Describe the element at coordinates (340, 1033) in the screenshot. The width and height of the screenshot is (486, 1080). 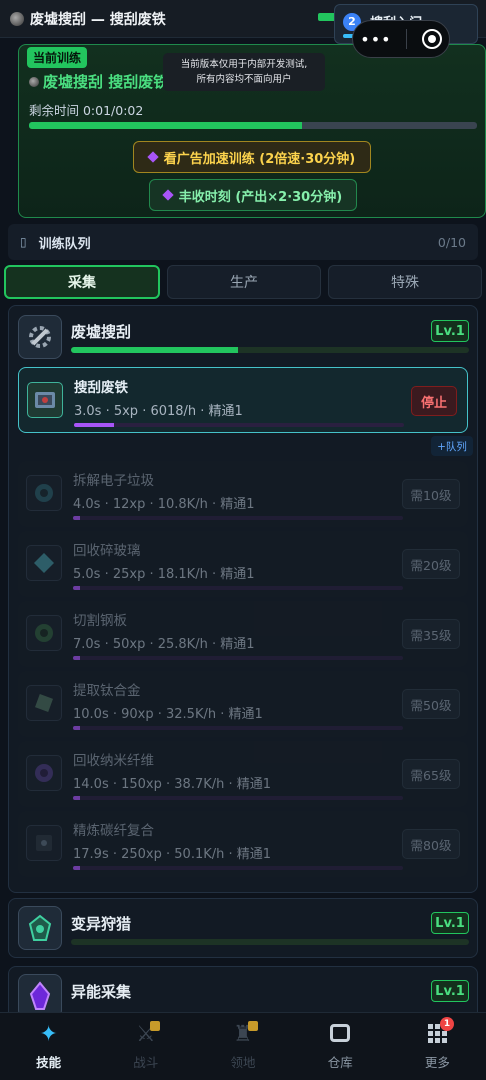
I see `storage-icon` at that location.